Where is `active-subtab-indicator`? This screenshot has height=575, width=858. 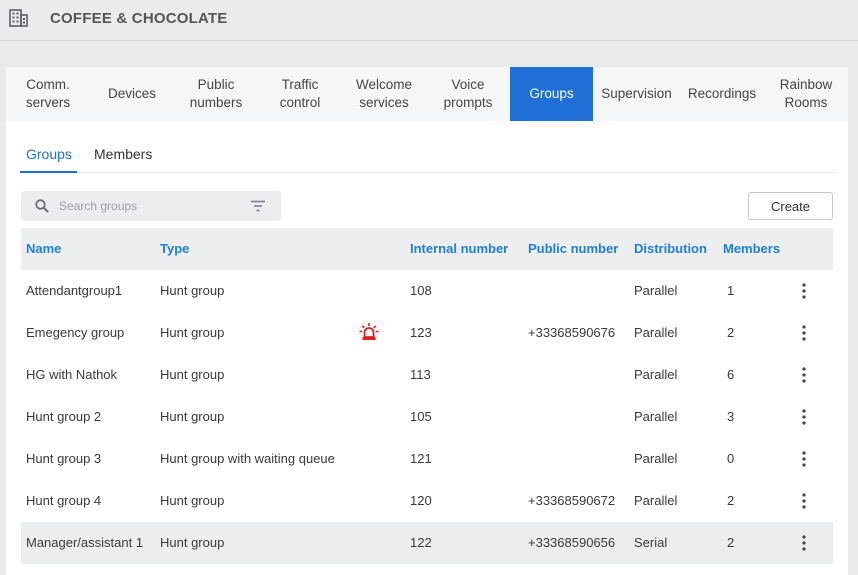
active-subtab-indicator is located at coordinates (48, 172).